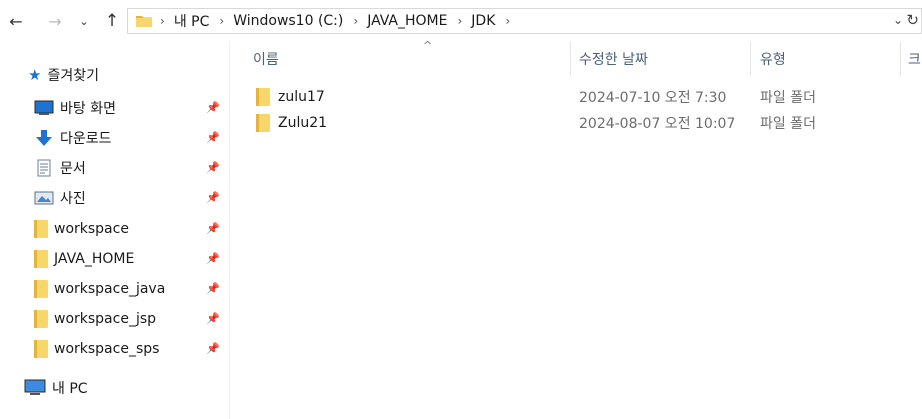  What do you see at coordinates (84, 21) in the screenshot?
I see `recent-locations-chevron-icon: ⌄` at bounding box center [84, 21].